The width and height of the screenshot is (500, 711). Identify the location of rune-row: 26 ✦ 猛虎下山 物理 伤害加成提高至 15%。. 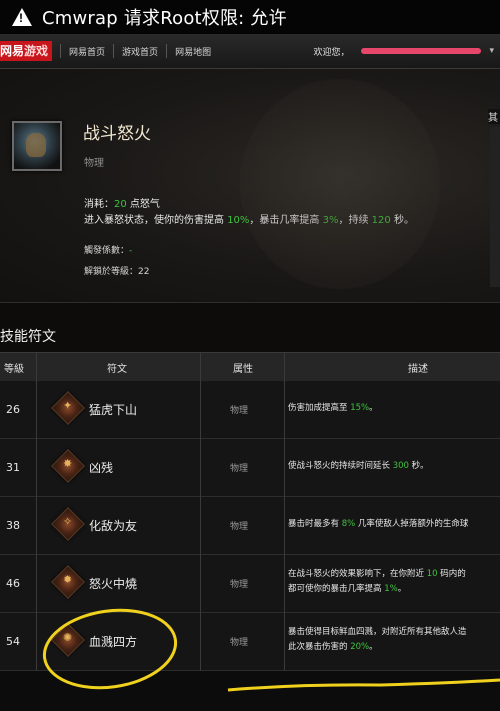
(250, 410).